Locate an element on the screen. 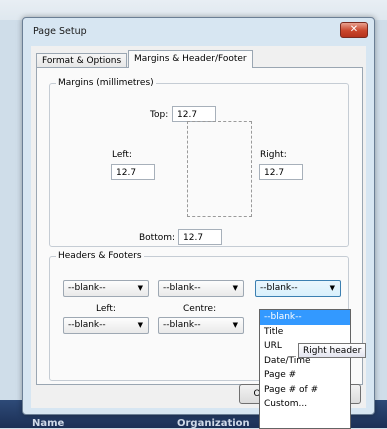 The height and width of the screenshot is (429, 387). footer-centre-value: --blank-- is located at coordinates (182, 325).